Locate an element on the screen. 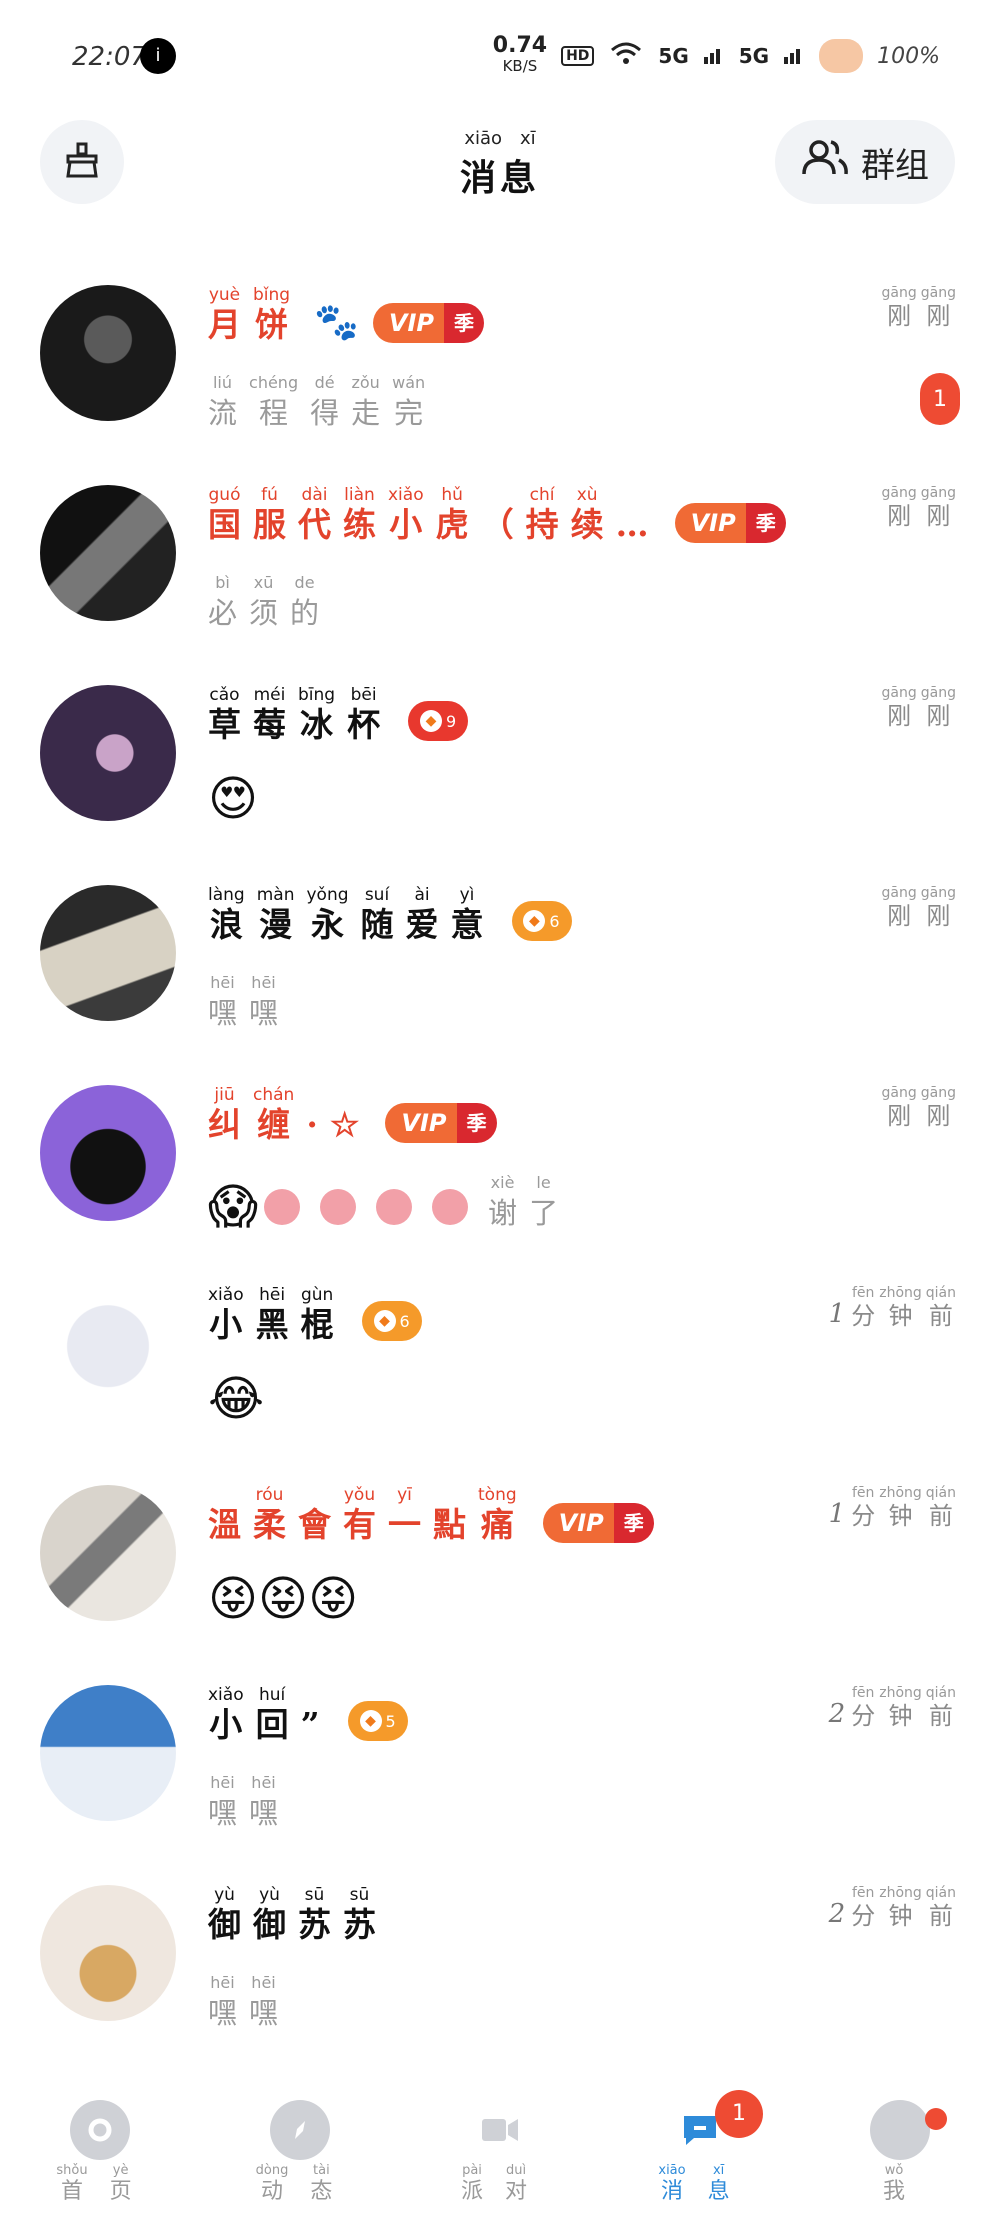 The width and height of the screenshot is (1000, 2233). tab-label: pài 派 duì 对 is located at coordinates (500, 2185).